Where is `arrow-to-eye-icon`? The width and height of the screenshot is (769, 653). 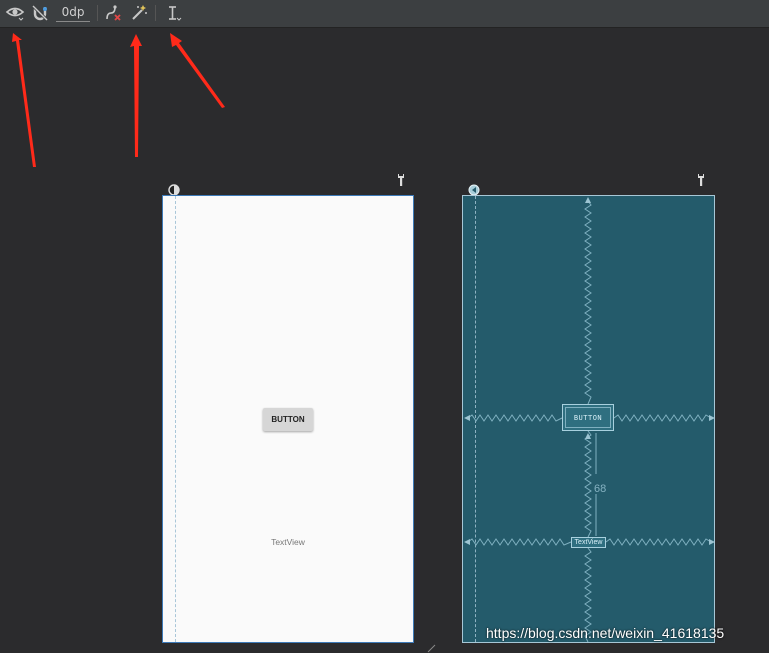
arrow-to-eye-icon is located at coordinates (24, 100).